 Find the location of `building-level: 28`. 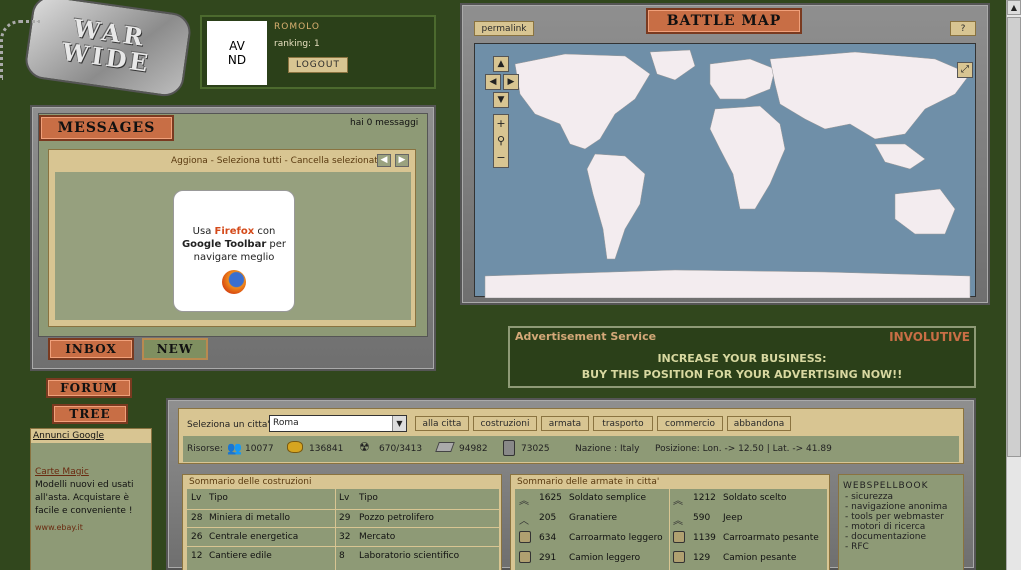

building-level: 28 is located at coordinates (197, 518).